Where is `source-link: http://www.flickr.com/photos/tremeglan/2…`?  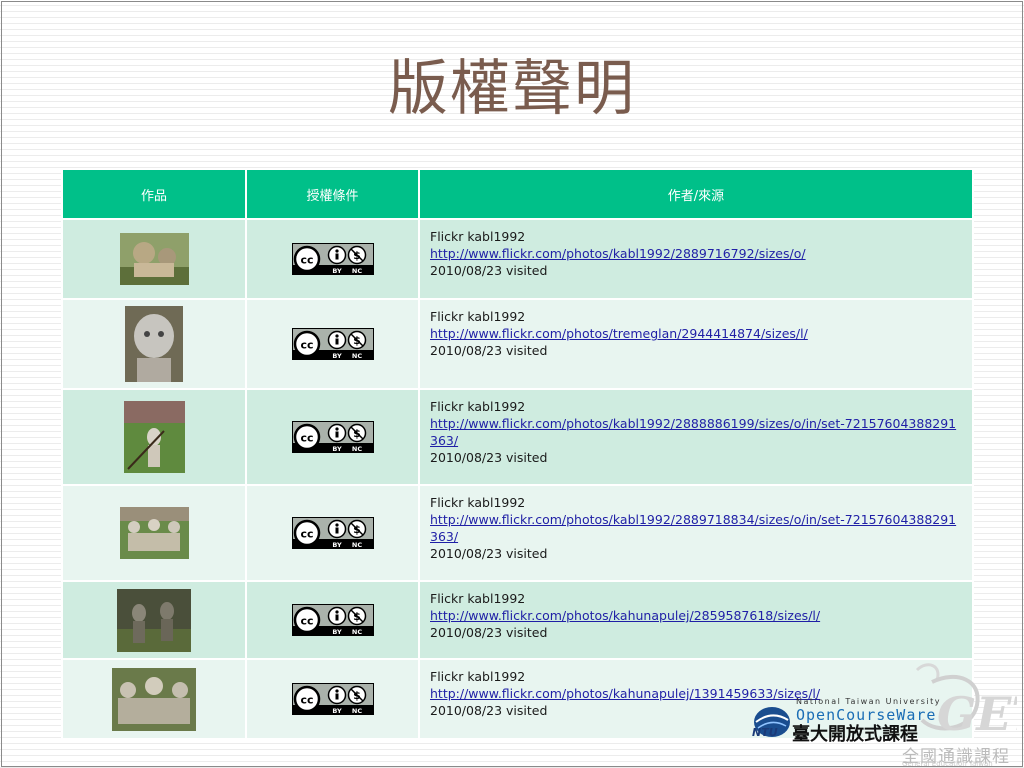 source-link: http://www.flickr.com/photos/tremeglan/2… is located at coordinates (696, 333).